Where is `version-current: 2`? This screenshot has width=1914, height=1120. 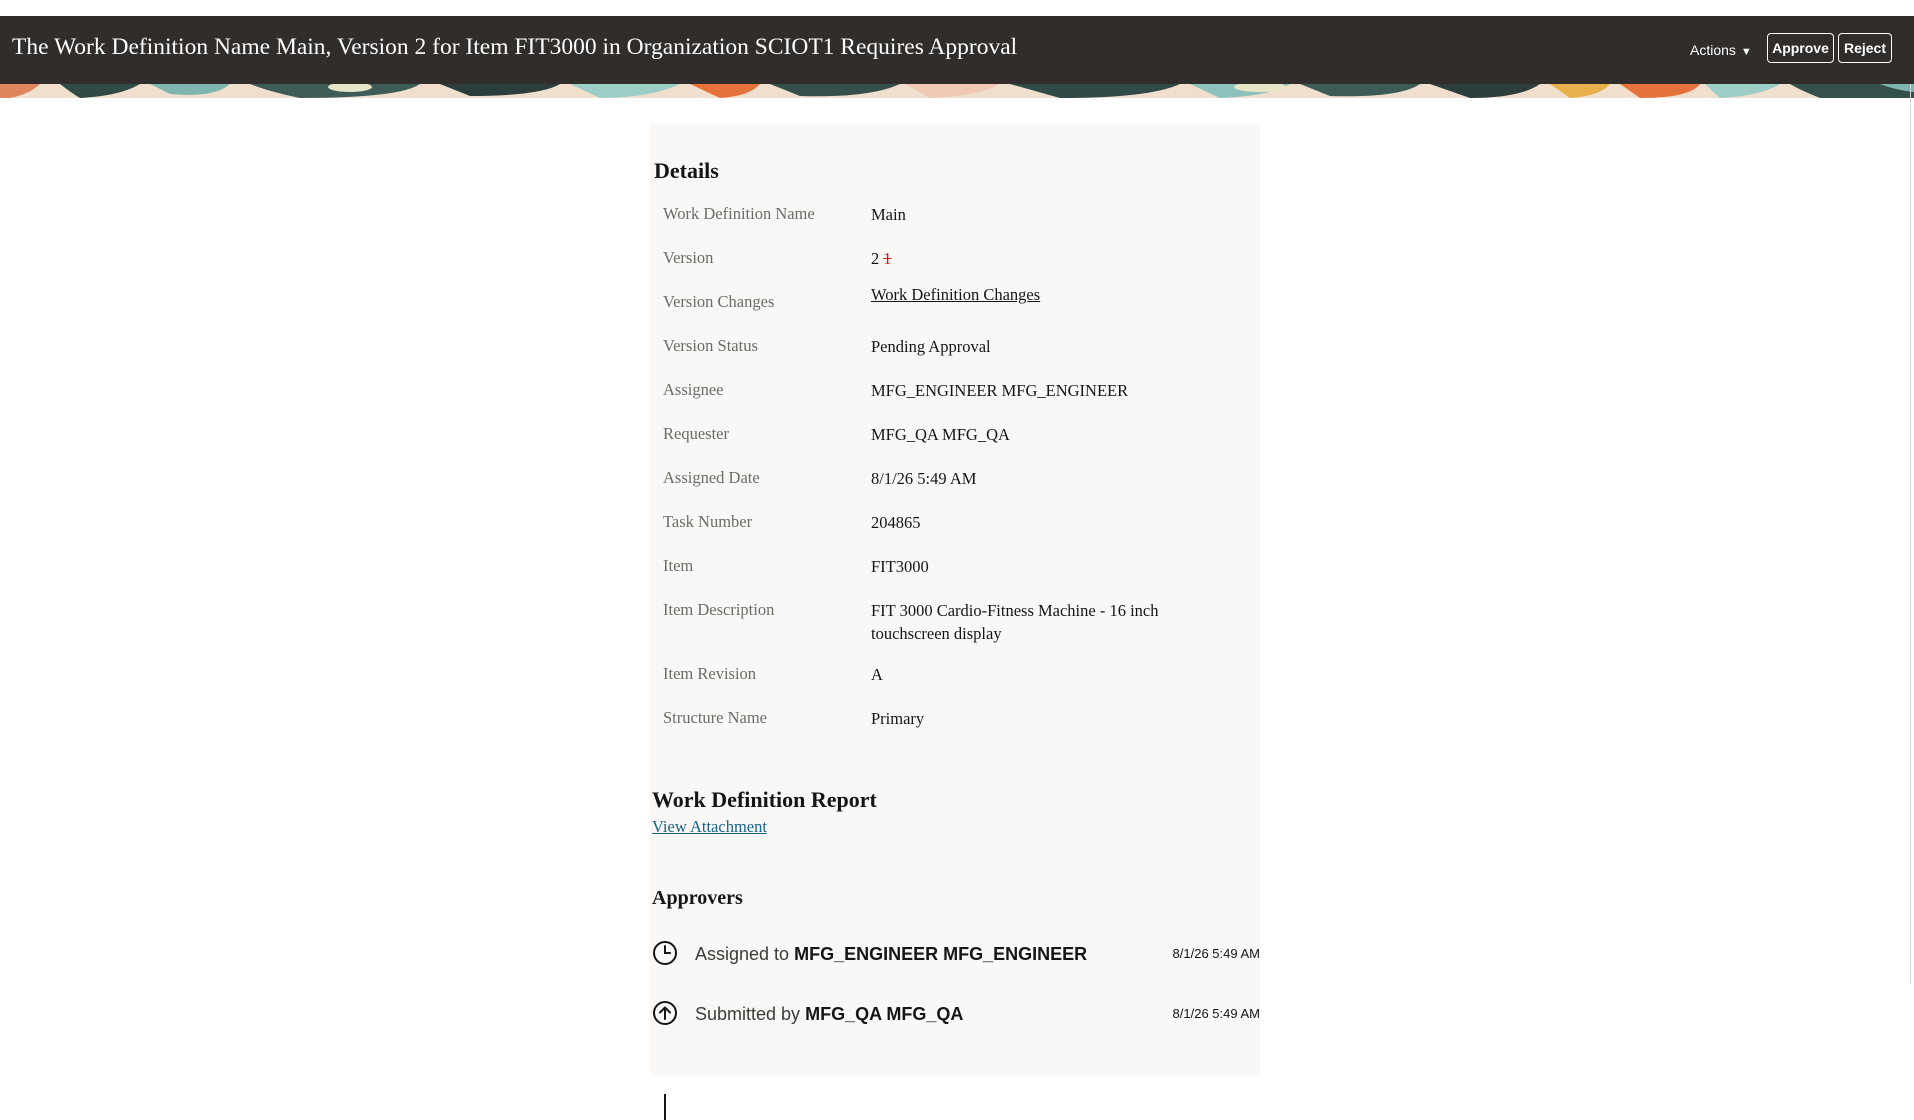
version-current: 2 is located at coordinates (875, 258).